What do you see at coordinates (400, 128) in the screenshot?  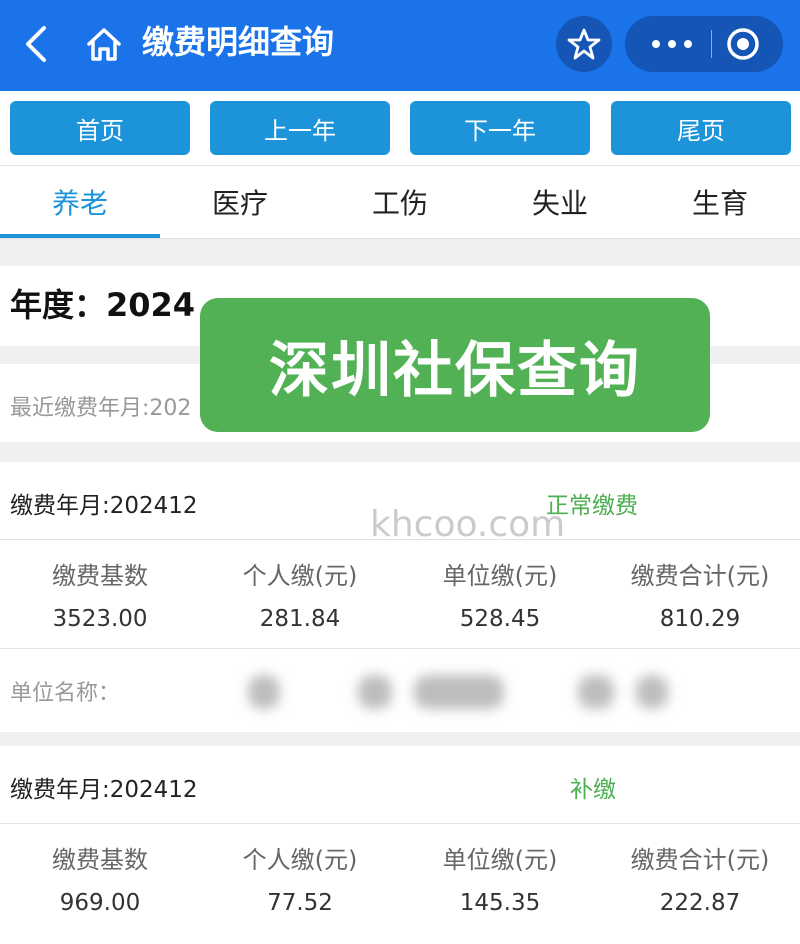 I see `pagination-bar: 首页 上一年 下一年 尾页` at bounding box center [400, 128].